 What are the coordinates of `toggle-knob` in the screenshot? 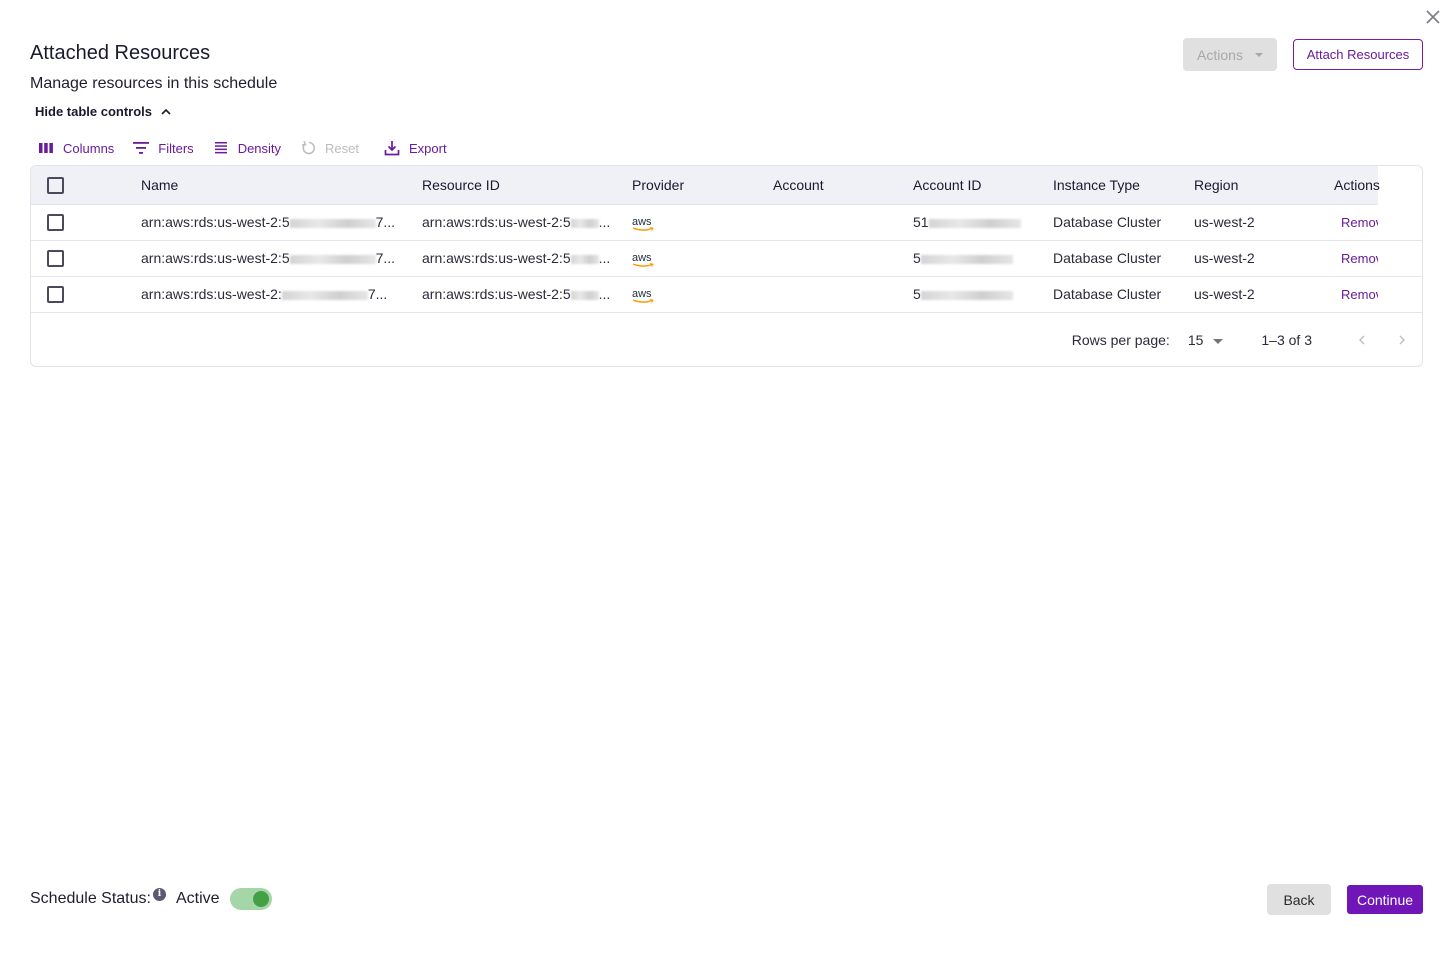 It's located at (260, 899).